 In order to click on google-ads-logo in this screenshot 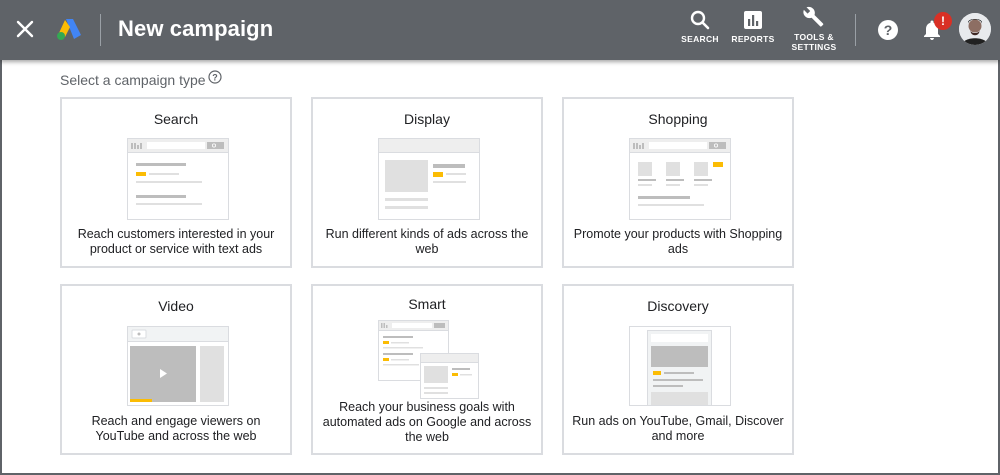, I will do `click(69, 29)`.